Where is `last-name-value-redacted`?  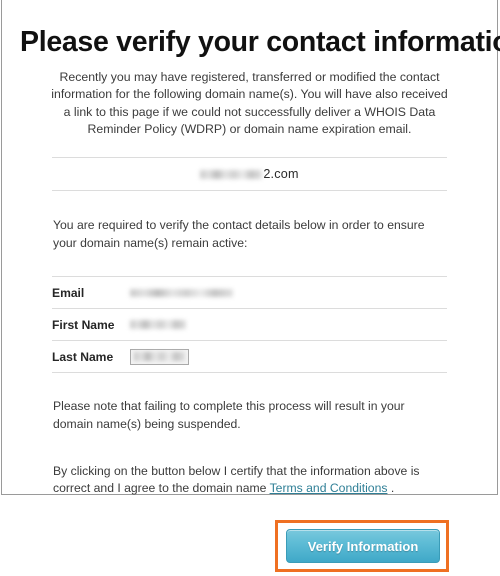 last-name-value-redacted is located at coordinates (159, 356).